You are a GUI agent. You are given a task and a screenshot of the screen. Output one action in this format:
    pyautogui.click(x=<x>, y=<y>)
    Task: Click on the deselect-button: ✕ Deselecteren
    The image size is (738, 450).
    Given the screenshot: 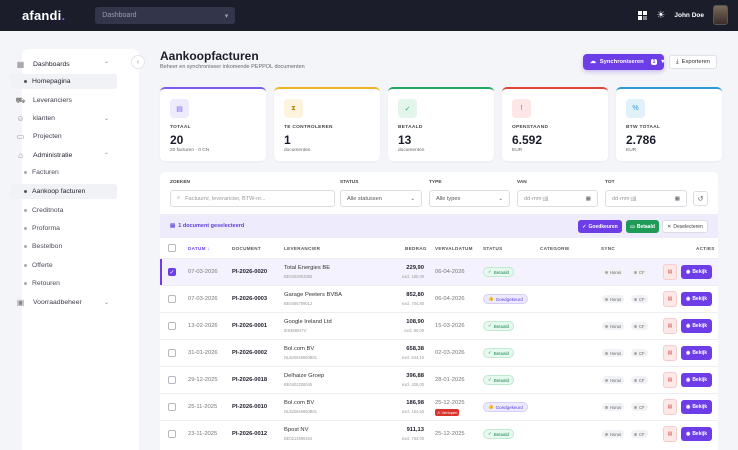 What is the action you would take?
    pyautogui.click(x=685, y=226)
    